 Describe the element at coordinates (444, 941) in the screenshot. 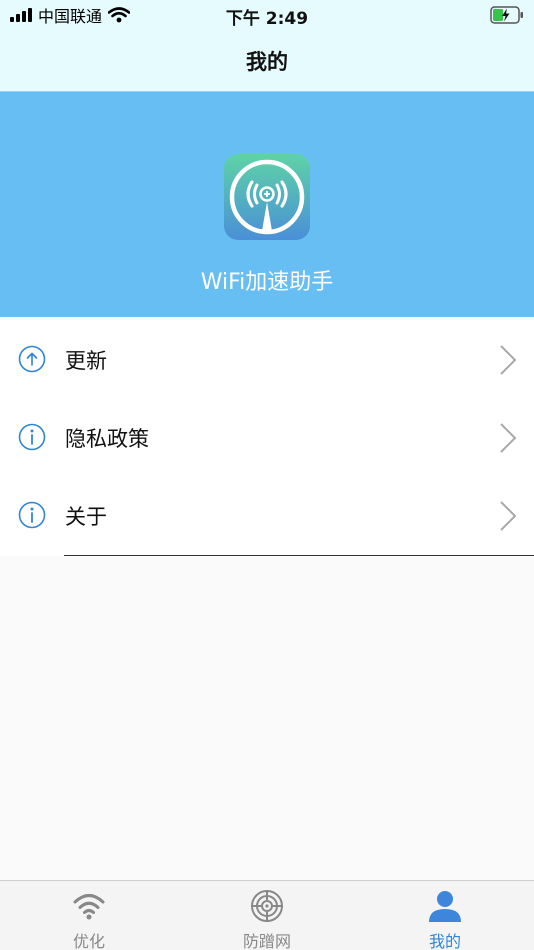

I see `tab-label: 我的` at that location.